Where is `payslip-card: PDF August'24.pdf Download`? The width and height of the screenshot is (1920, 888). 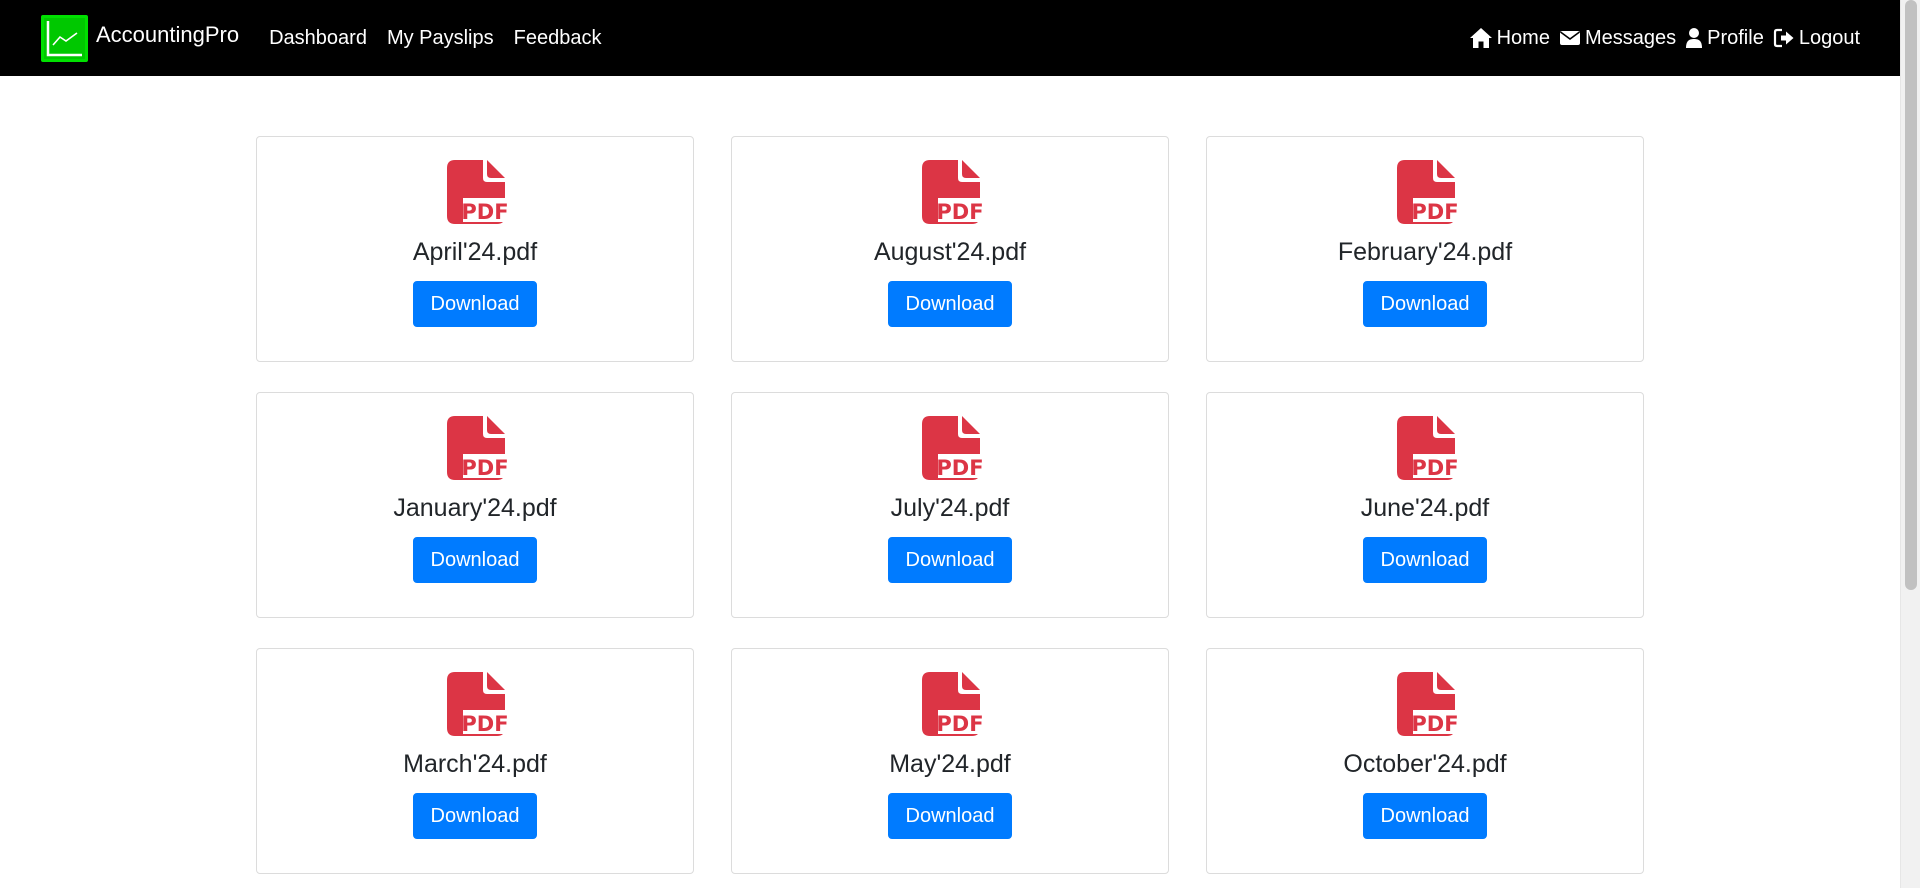
payslip-card: PDF August'24.pdf Download is located at coordinates (950, 249).